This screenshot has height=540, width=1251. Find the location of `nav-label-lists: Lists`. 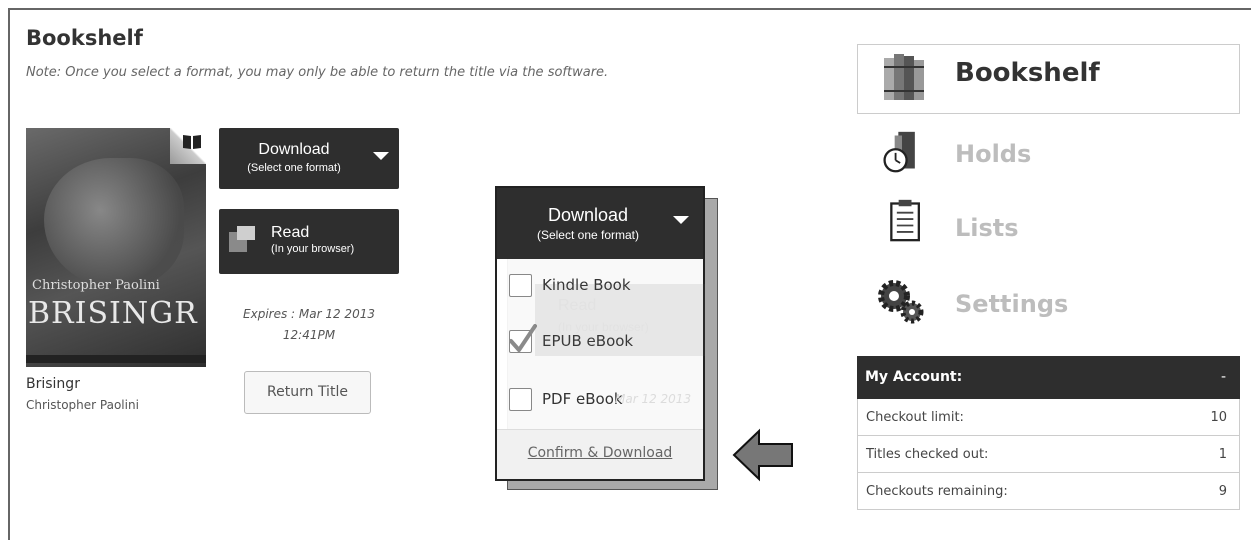

nav-label-lists: Lists is located at coordinates (987, 228).